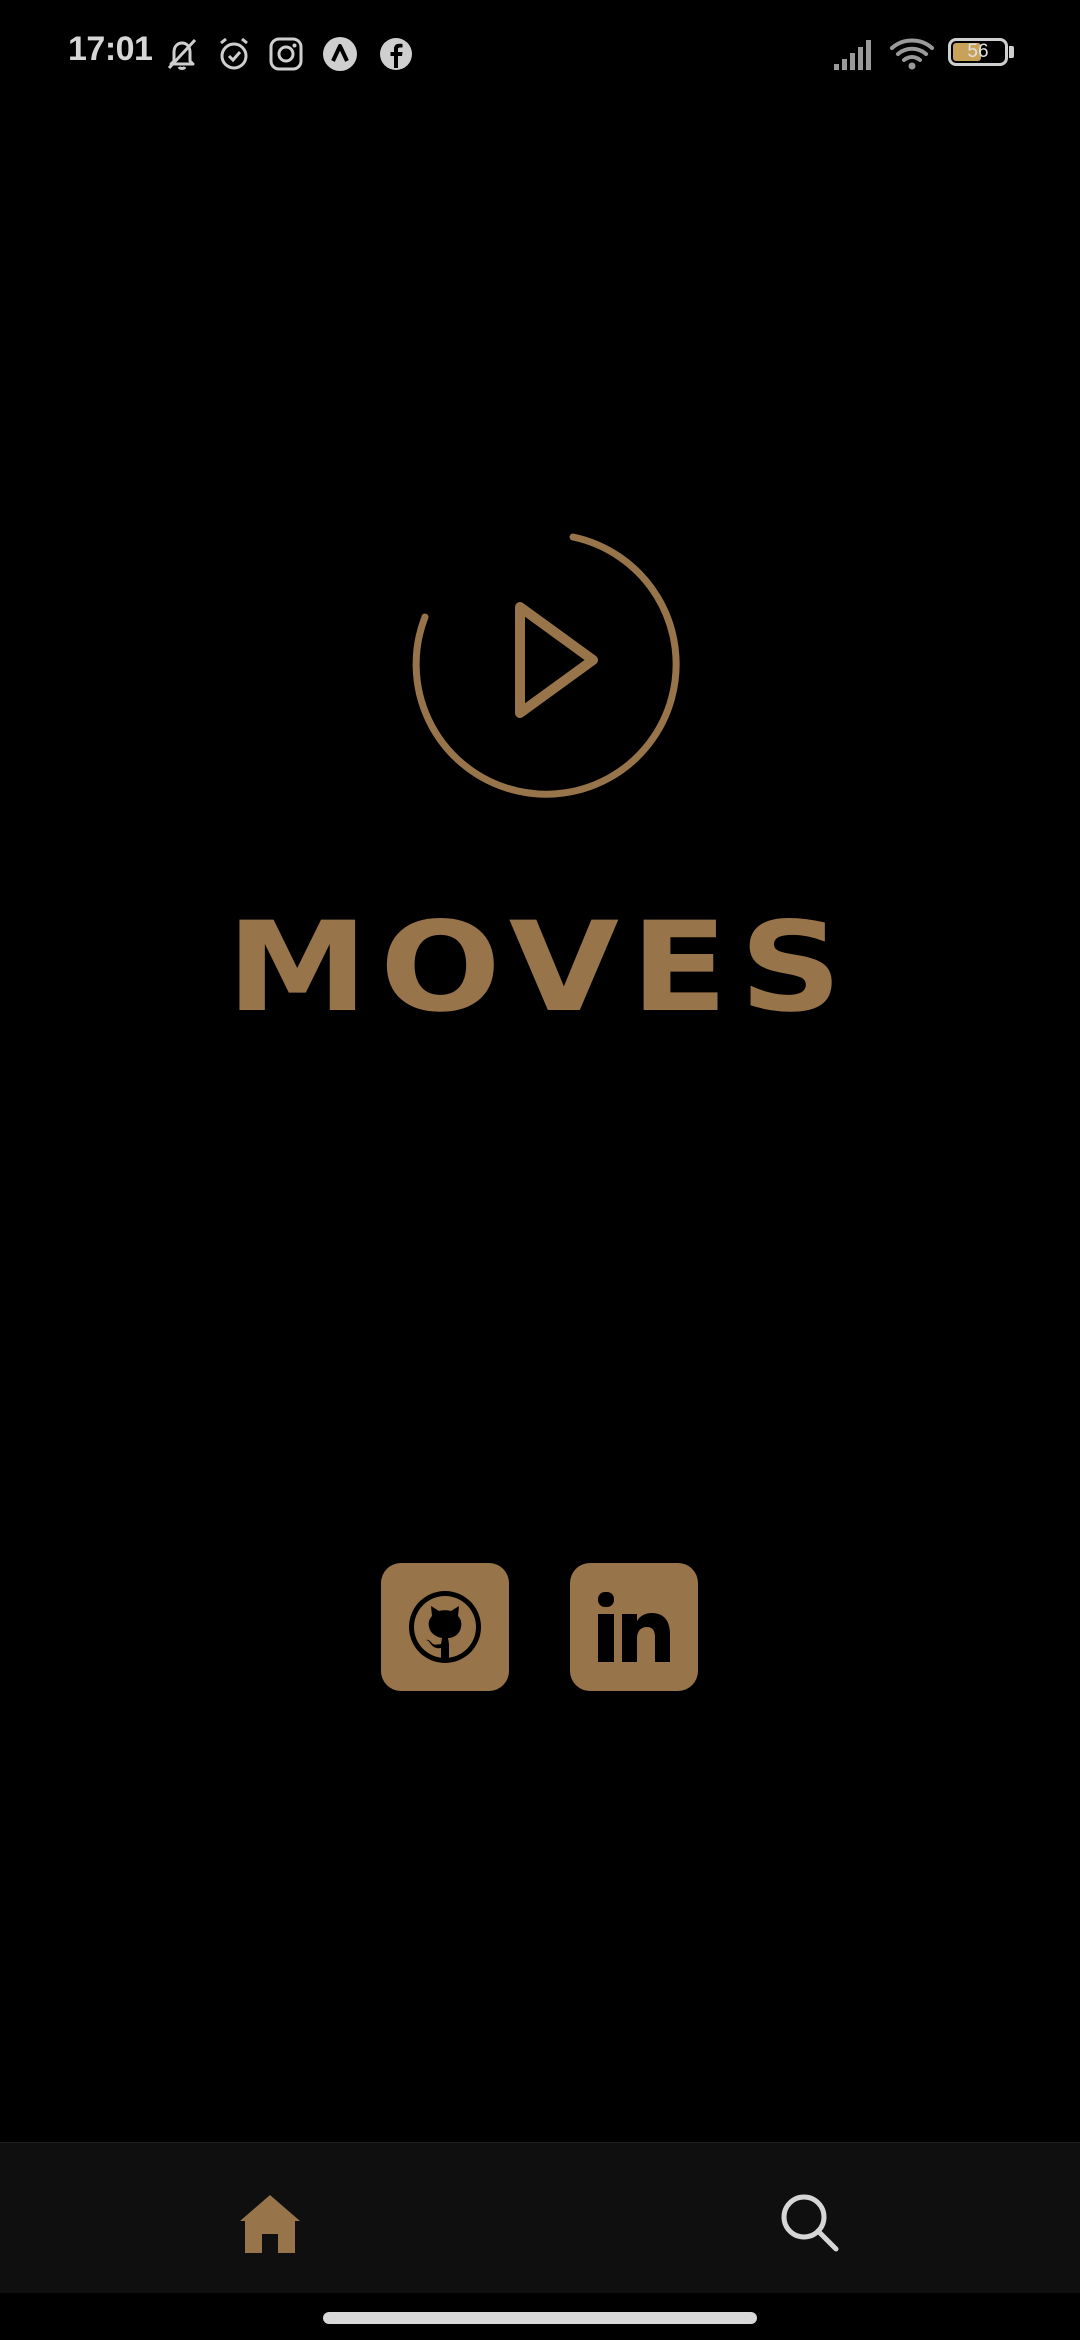 The width and height of the screenshot is (1080, 2340). I want to click on bell-off-icon, so click(182, 54).